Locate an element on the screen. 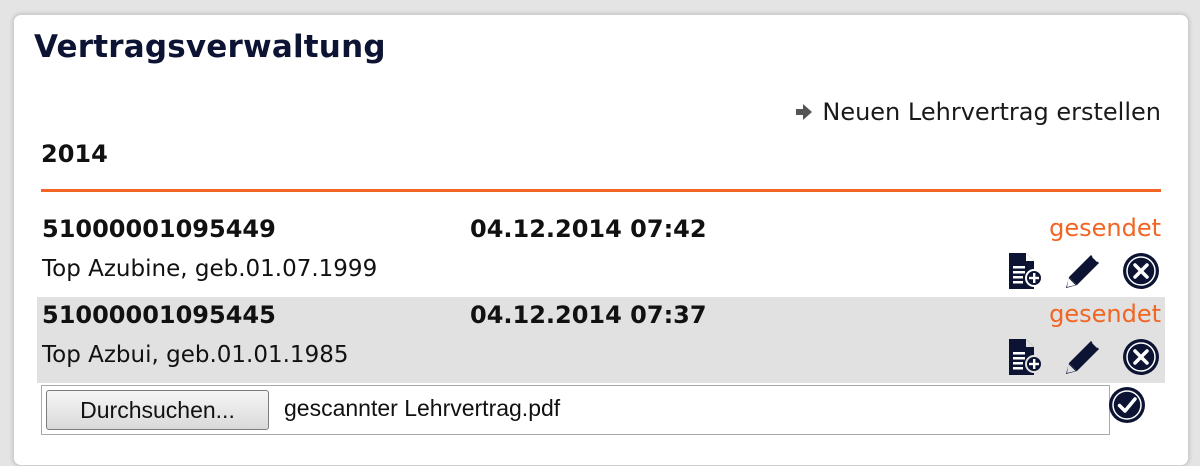 The width and height of the screenshot is (1200, 466). check-circle-icon is located at coordinates (1127, 405).